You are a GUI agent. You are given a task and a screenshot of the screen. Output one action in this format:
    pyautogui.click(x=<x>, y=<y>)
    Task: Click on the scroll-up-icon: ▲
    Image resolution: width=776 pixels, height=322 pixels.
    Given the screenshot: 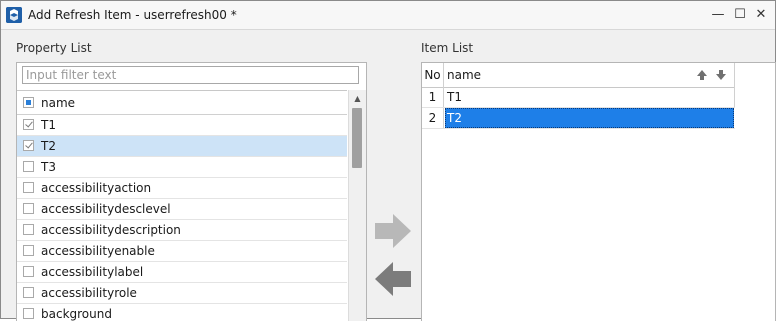 What is the action you would take?
    pyautogui.click(x=357, y=99)
    